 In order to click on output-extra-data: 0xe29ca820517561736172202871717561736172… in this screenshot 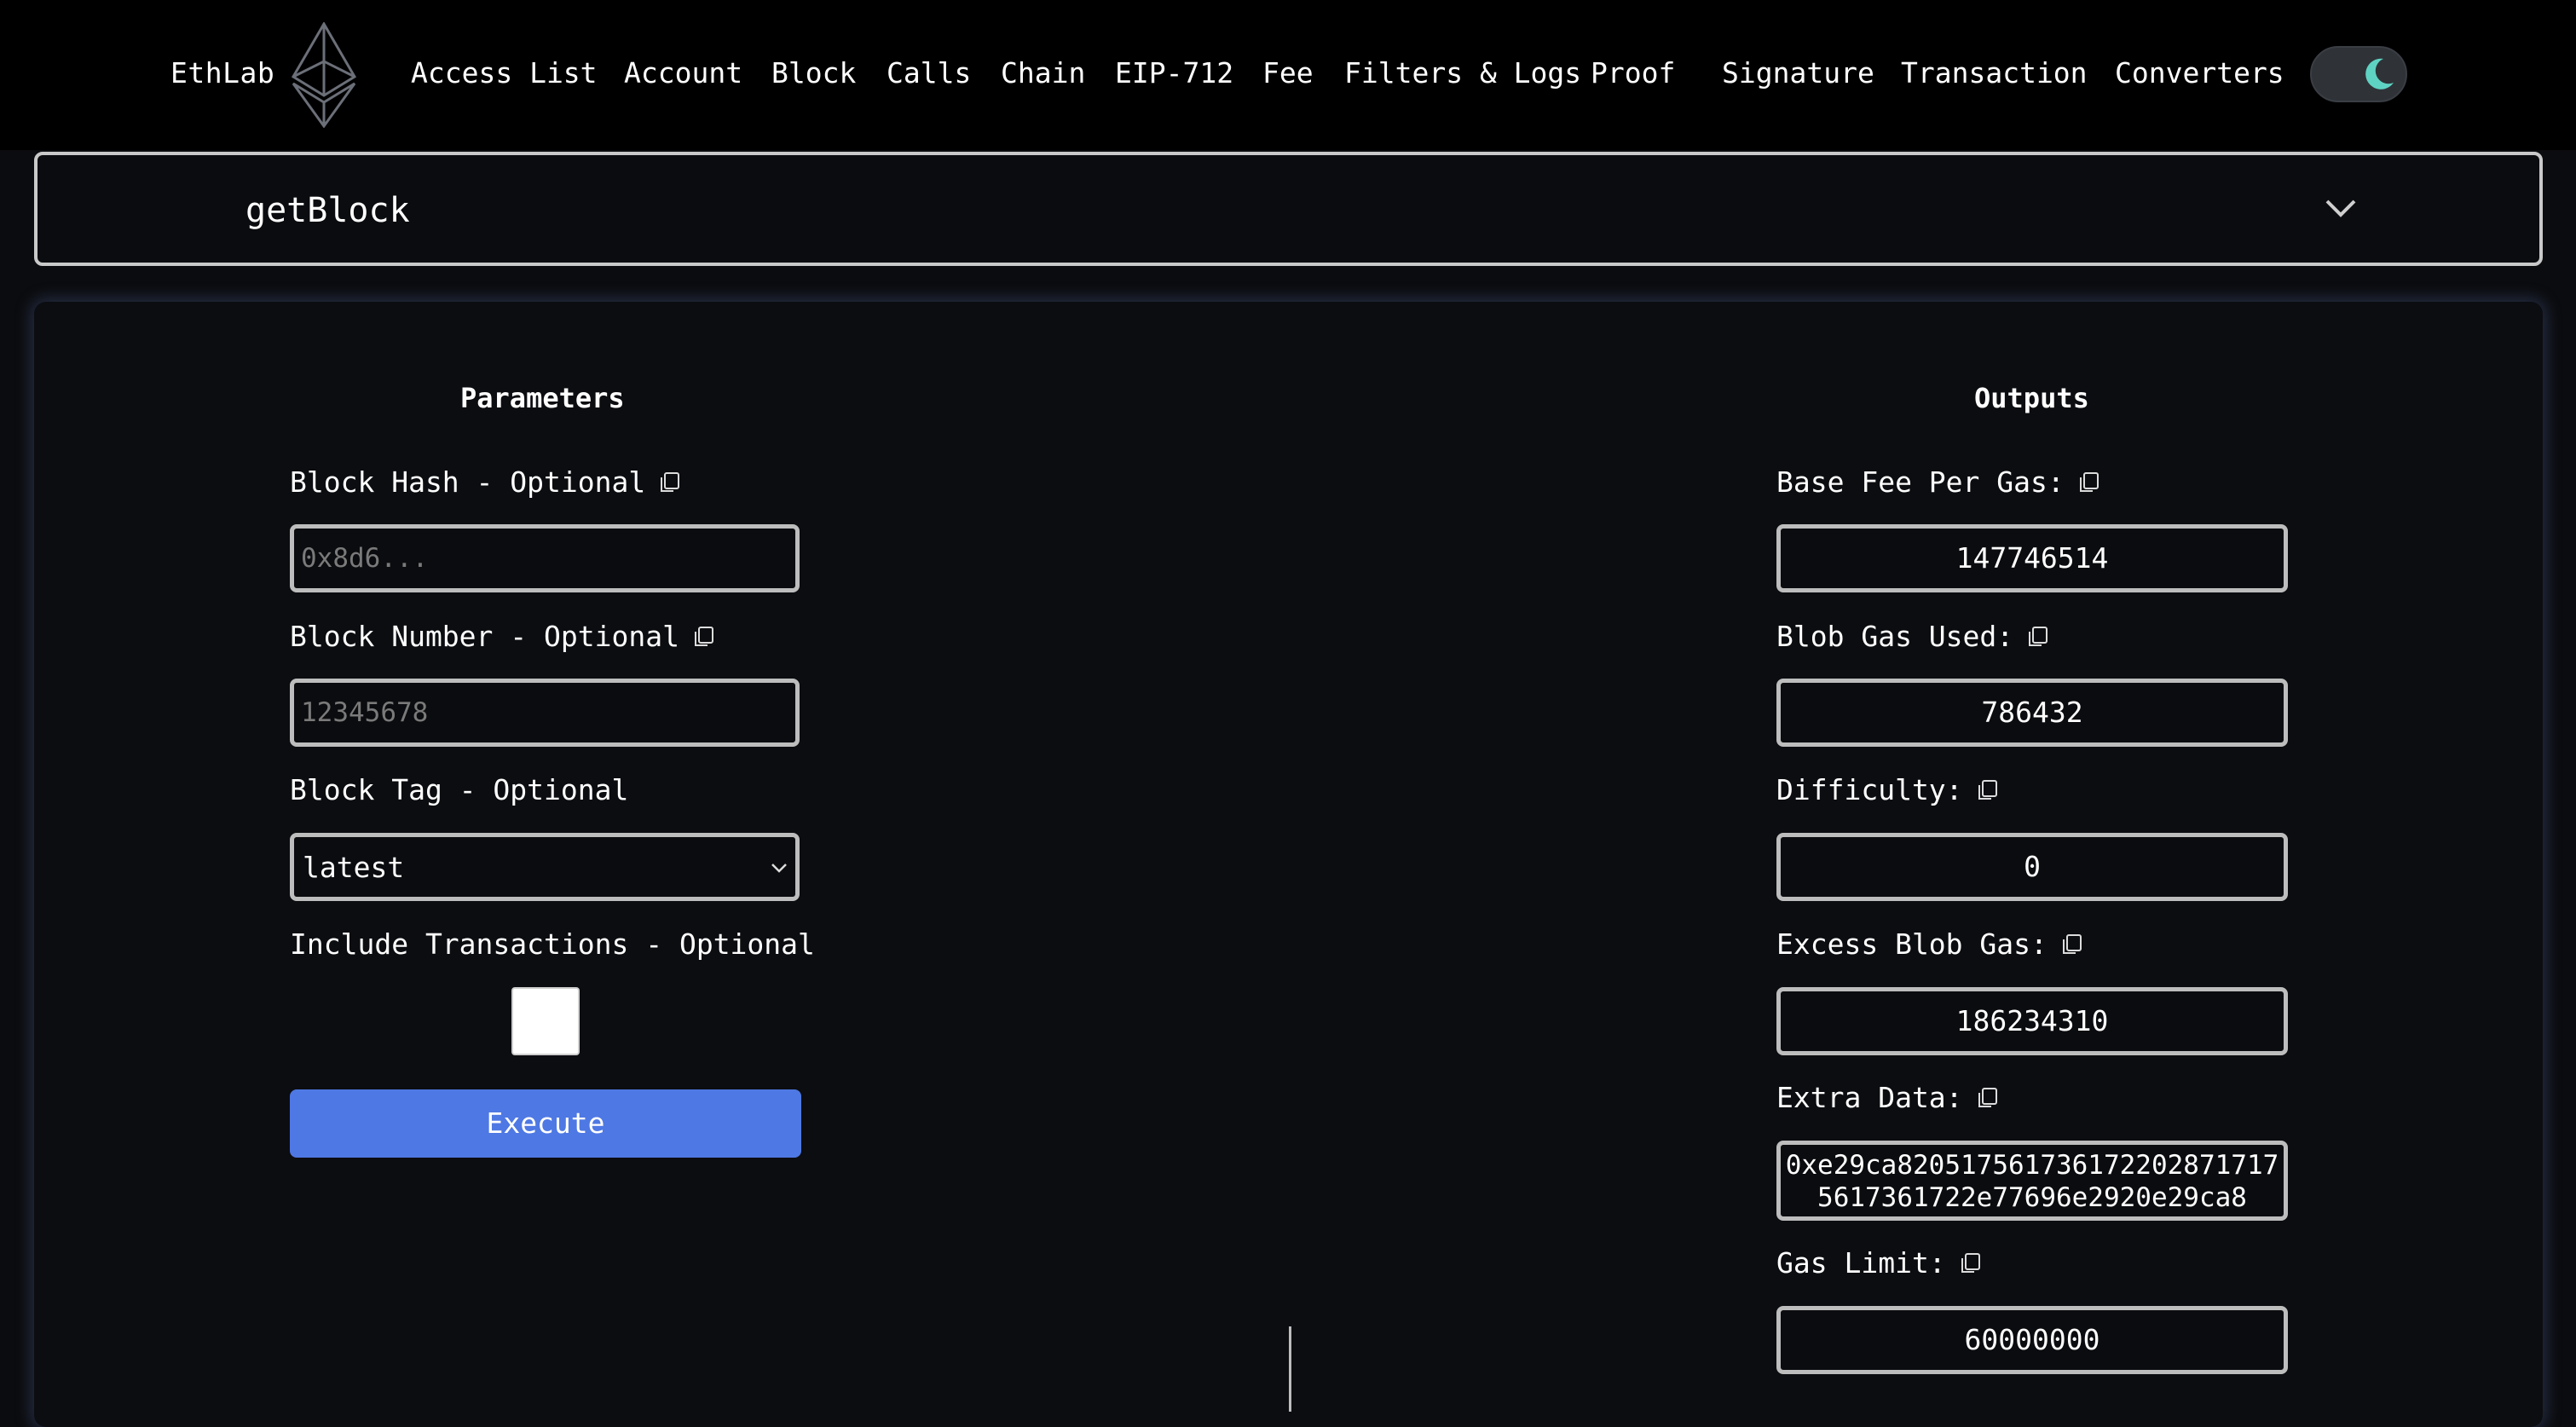, I will do `click(2032, 1181)`.